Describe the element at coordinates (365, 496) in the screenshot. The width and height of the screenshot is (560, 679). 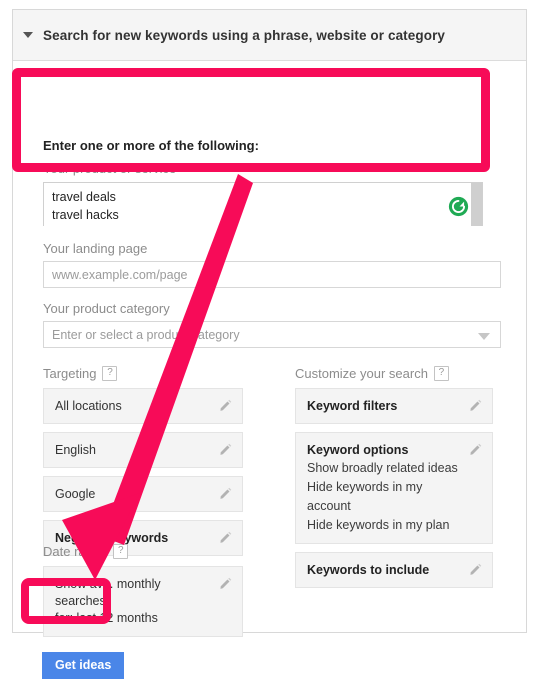
I see `customize-card-line: Hide keywords in my account` at that location.